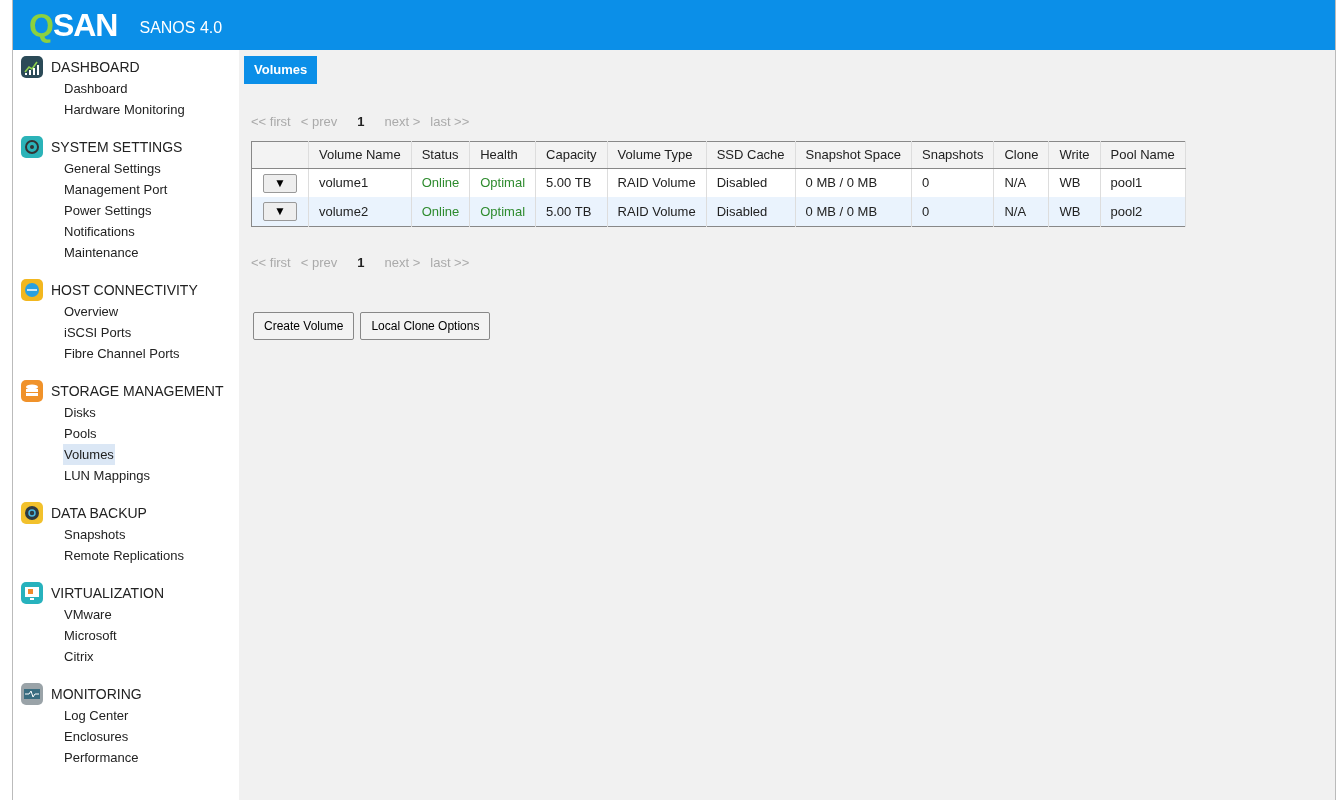  I want to click on table-cell: 0, so click(952, 211).